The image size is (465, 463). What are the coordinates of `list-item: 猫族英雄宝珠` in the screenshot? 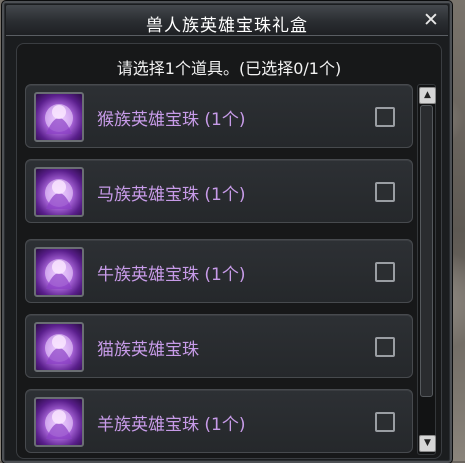 It's located at (219, 346).